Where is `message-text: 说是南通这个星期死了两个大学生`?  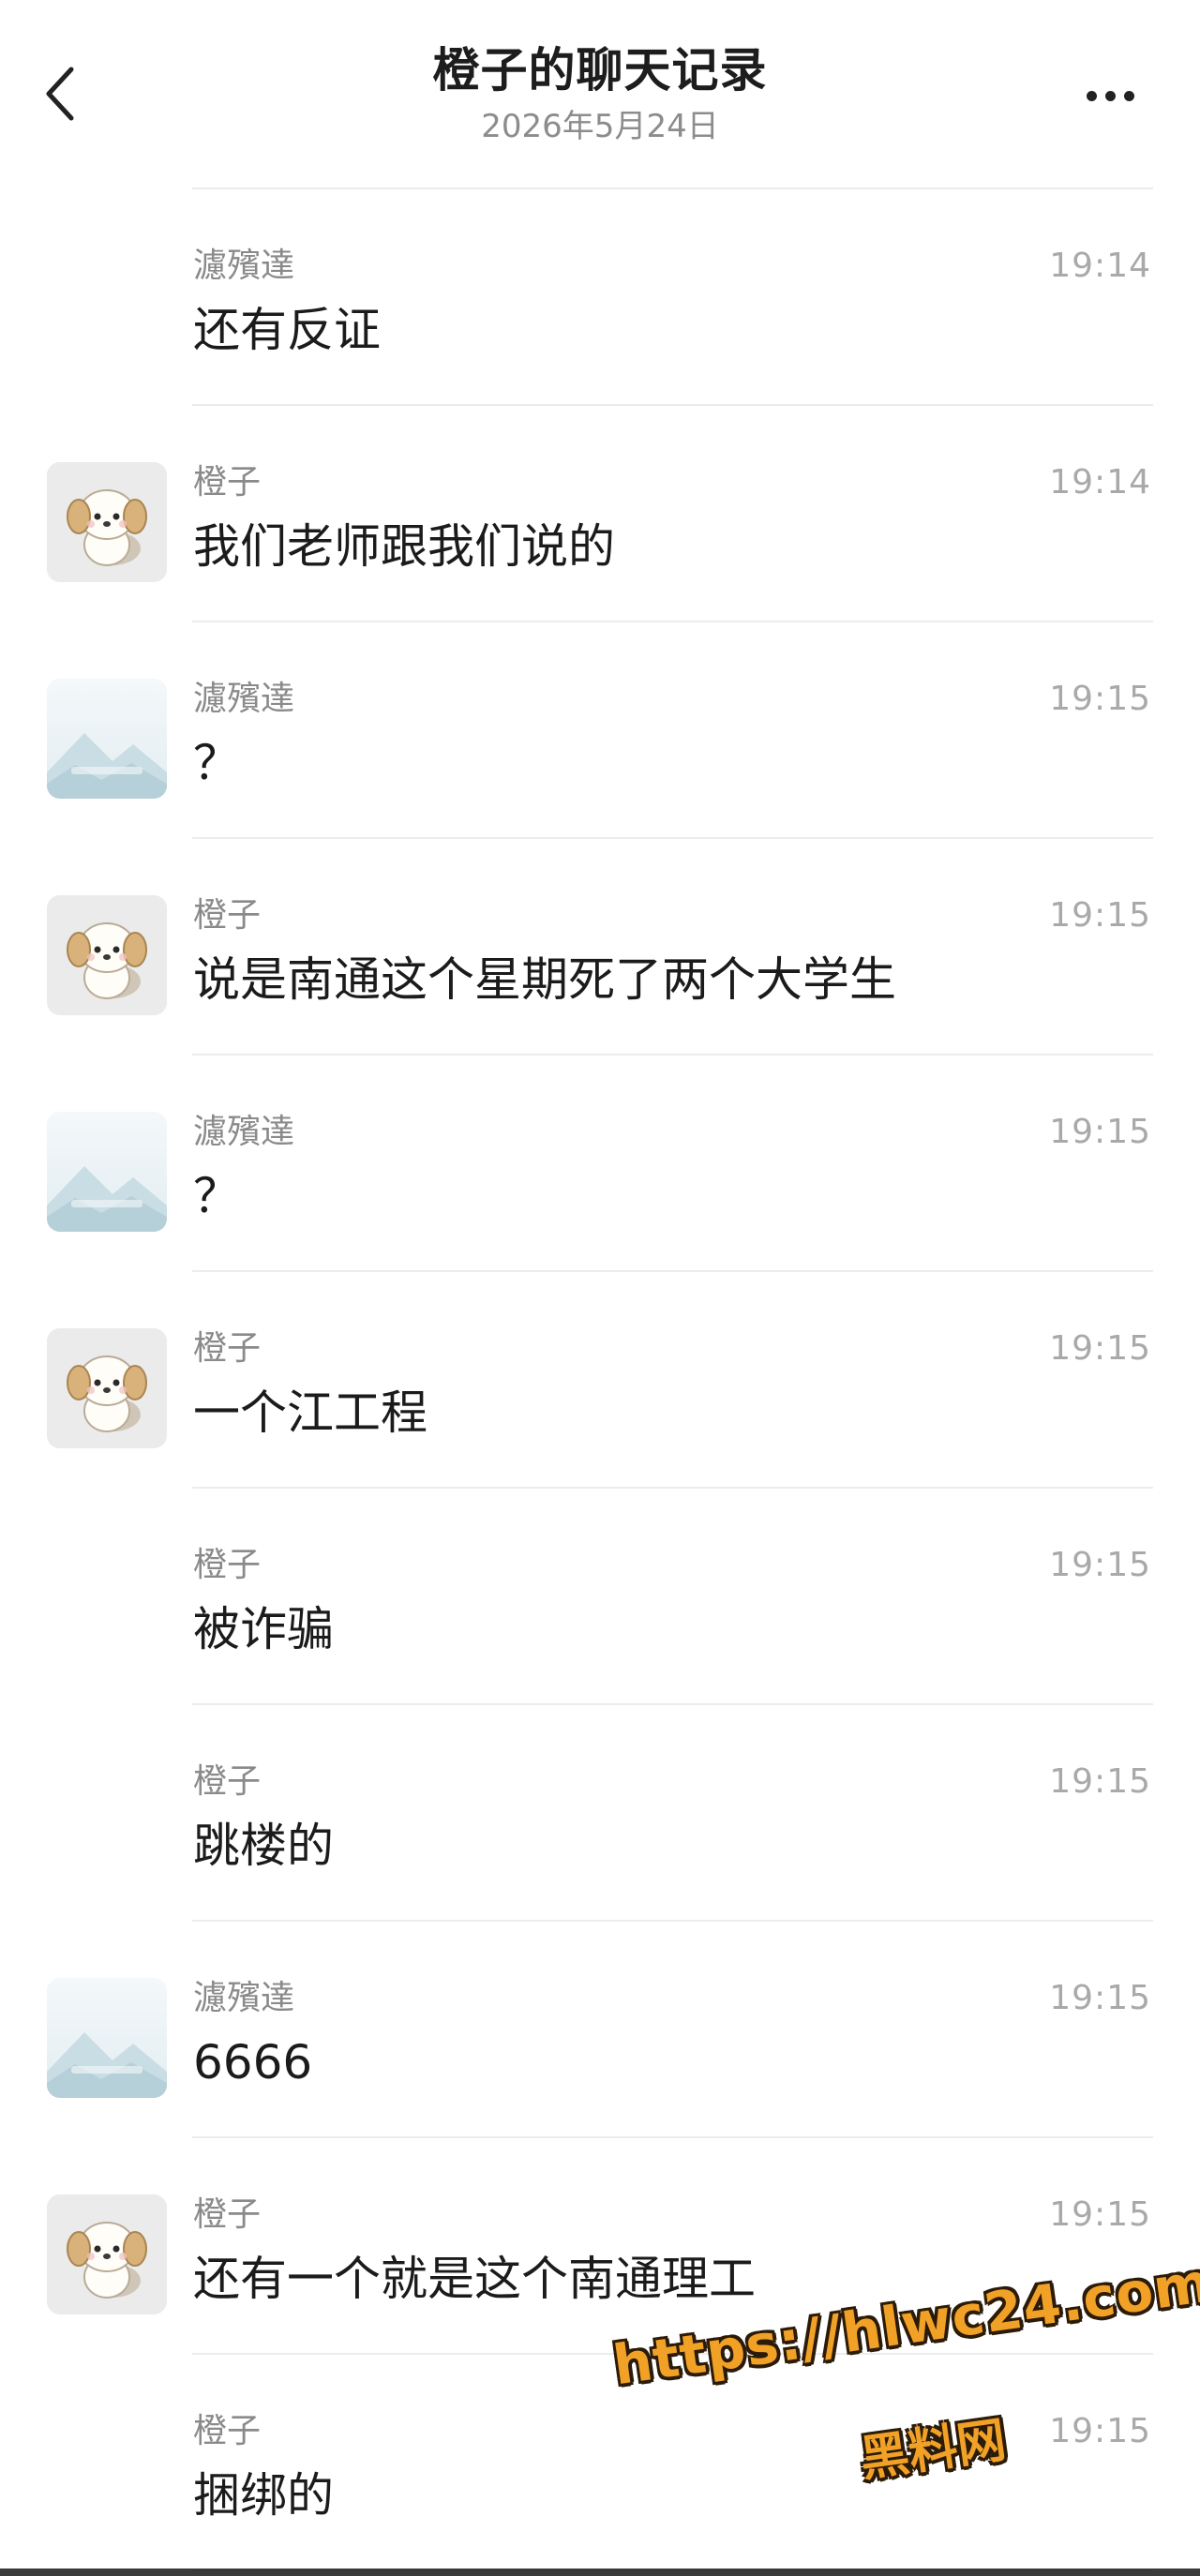 message-text: 说是南通这个星期死了两个大学生 is located at coordinates (544, 980).